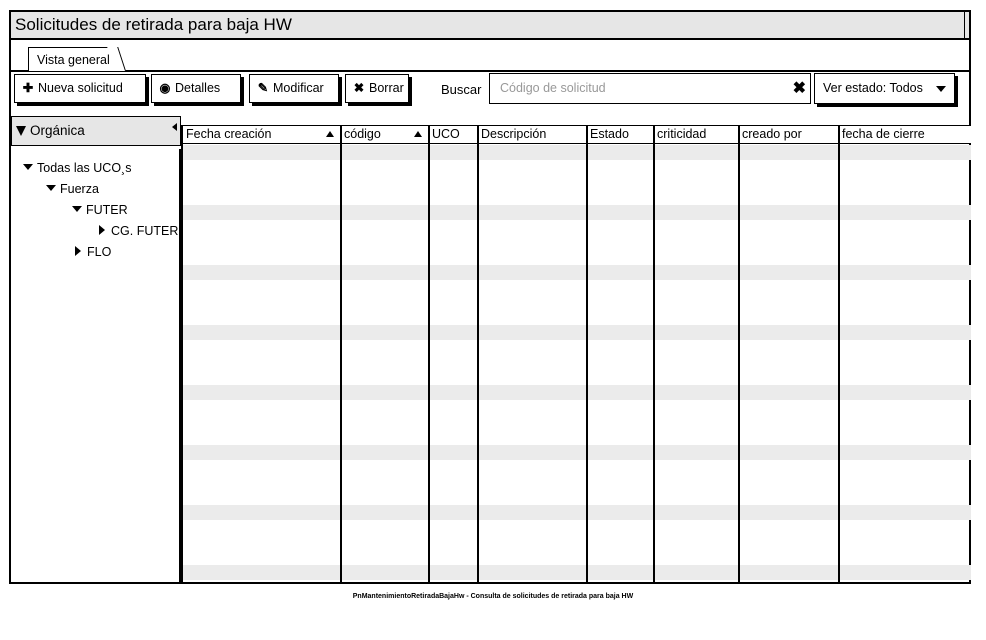 This screenshot has height=640, width=986. I want to click on column-header-label: criticidad, so click(682, 134).